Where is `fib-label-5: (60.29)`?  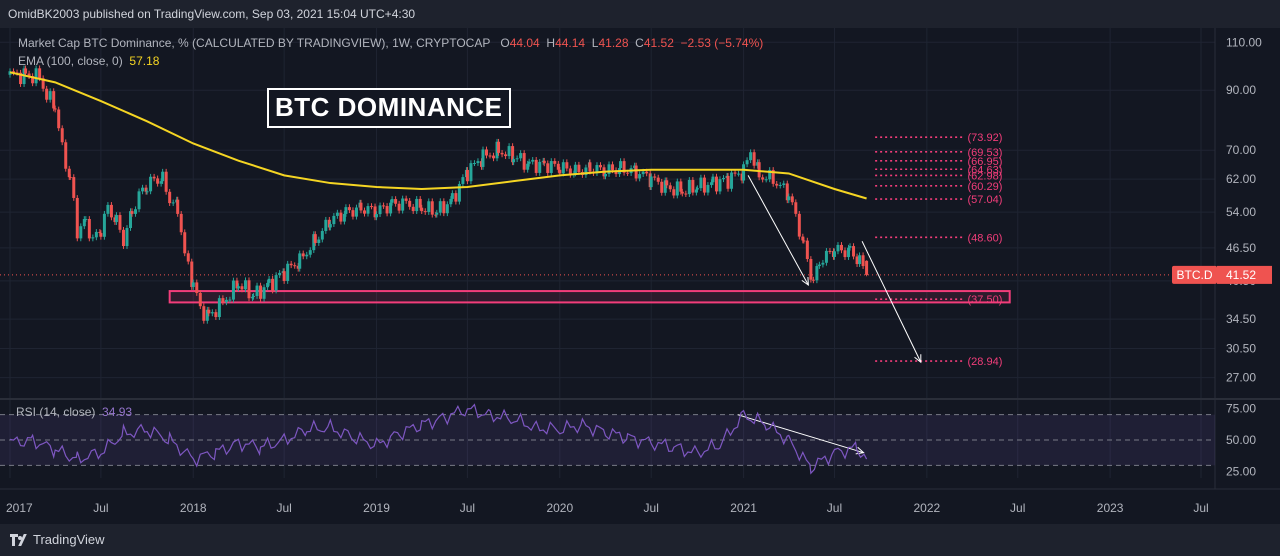
fib-label-5: (60.29) is located at coordinates (985, 187).